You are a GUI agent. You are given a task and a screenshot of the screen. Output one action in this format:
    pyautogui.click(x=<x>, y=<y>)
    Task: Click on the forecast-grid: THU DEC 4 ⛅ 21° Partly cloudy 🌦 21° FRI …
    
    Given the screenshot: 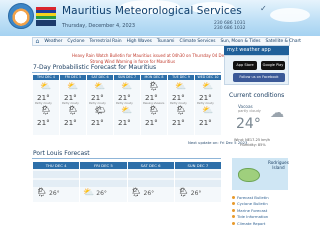 What is the action you would take?
    pyautogui.click(x=127, y=105)
    